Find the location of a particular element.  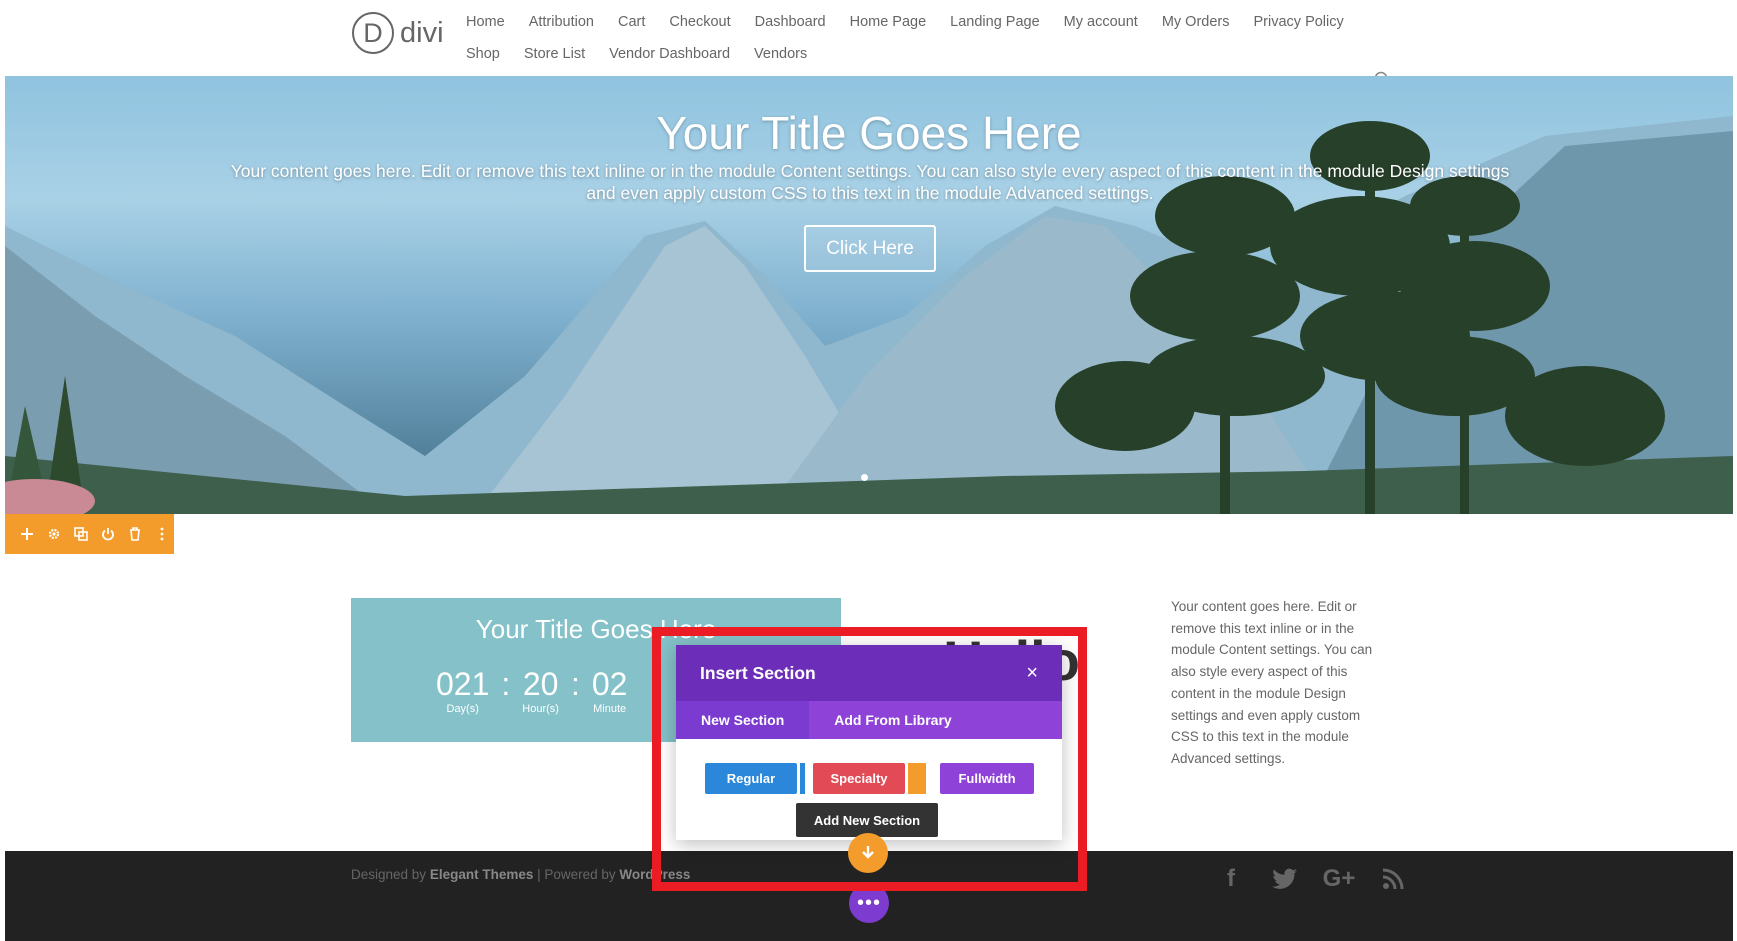

days-value: 021 is located at coordinates (463, 684).